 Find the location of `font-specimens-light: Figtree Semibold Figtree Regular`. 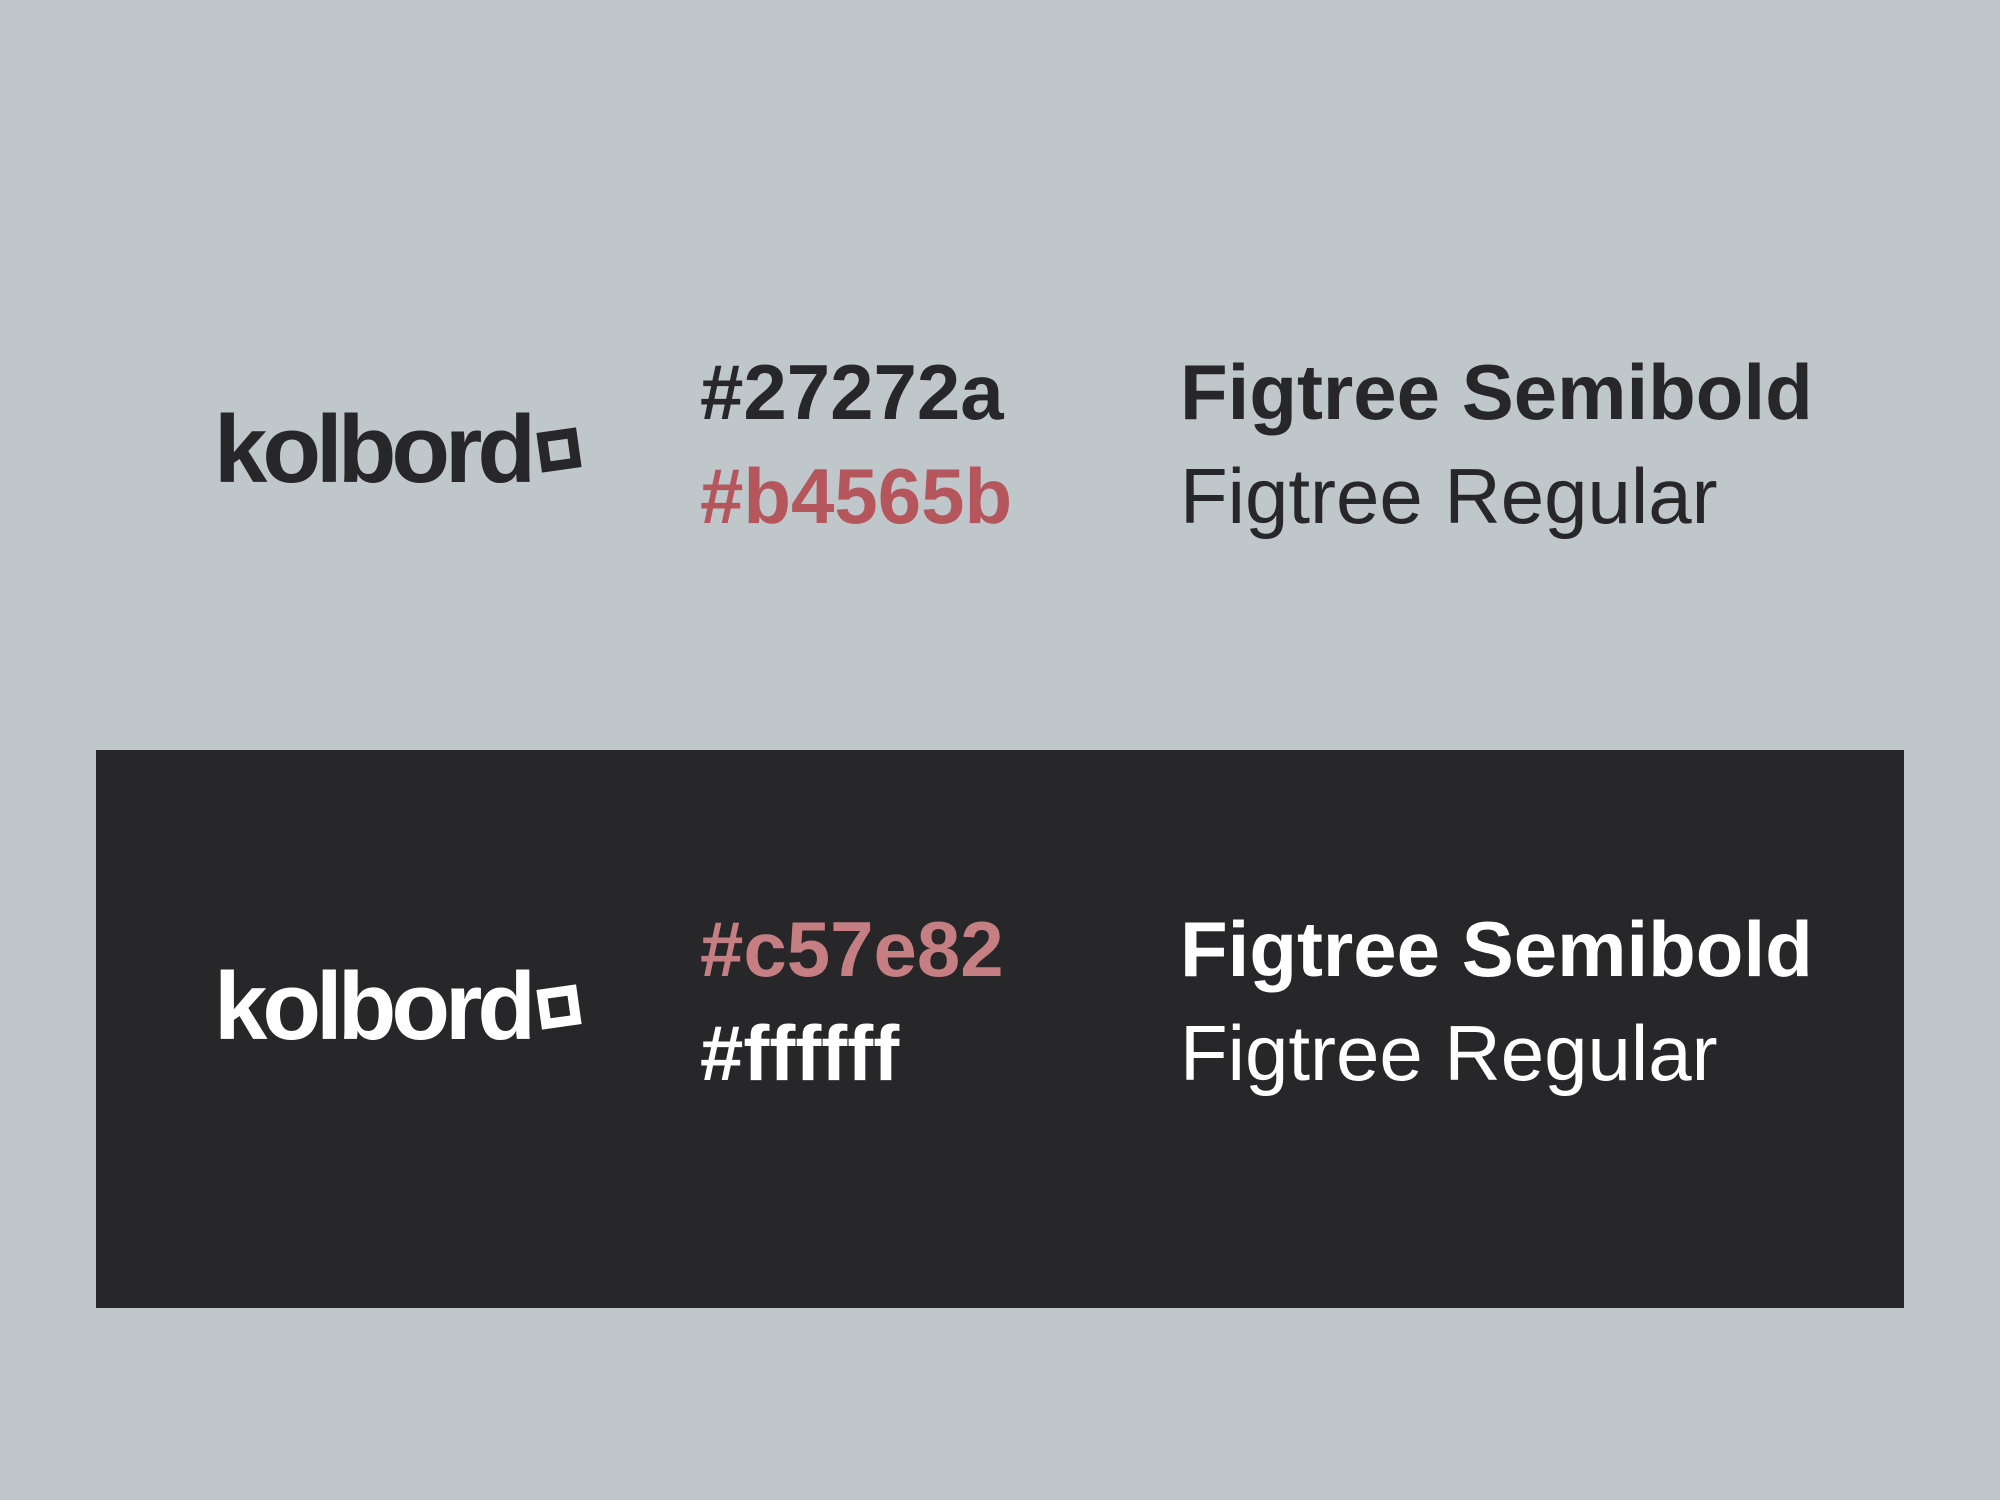

font-specimens-light: Figtree Semibold Figtree Regular is located at coordinates (1496, 444).